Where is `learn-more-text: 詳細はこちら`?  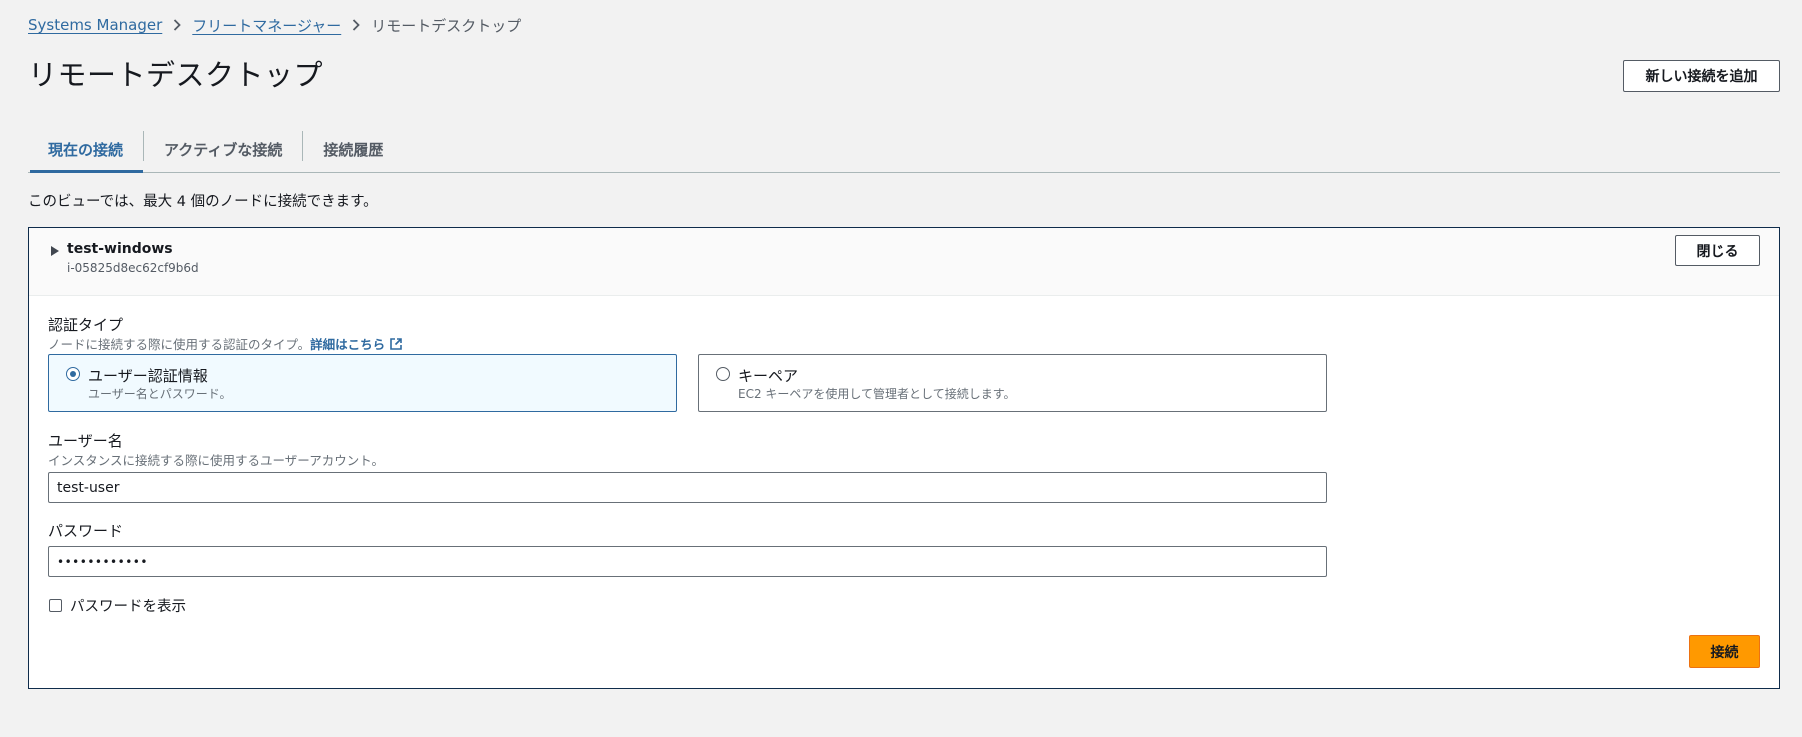
learn-more-text: 詳細はこちら is located at coordinates (348, 344).